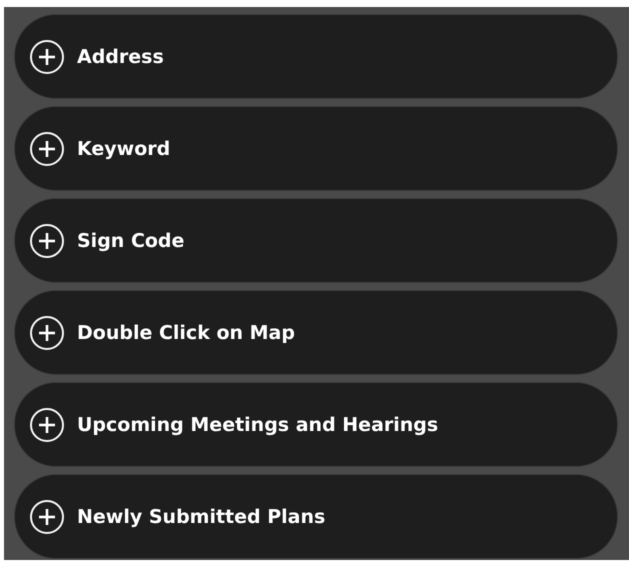  What do you see at coordinates (316, 148) in the screenshot?
I see `accordion-header: Keyword` at bounding box center [316, 148].